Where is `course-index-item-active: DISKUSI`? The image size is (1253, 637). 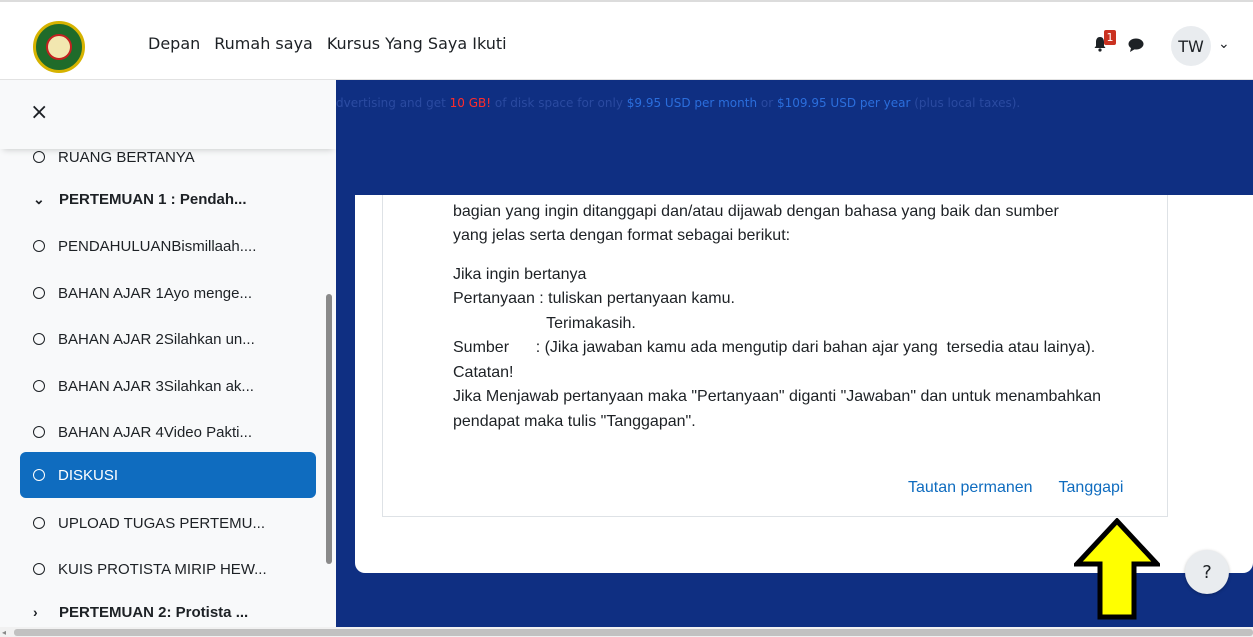 course-index-item-active: DISKUSI is located at coordinates (168, 475).